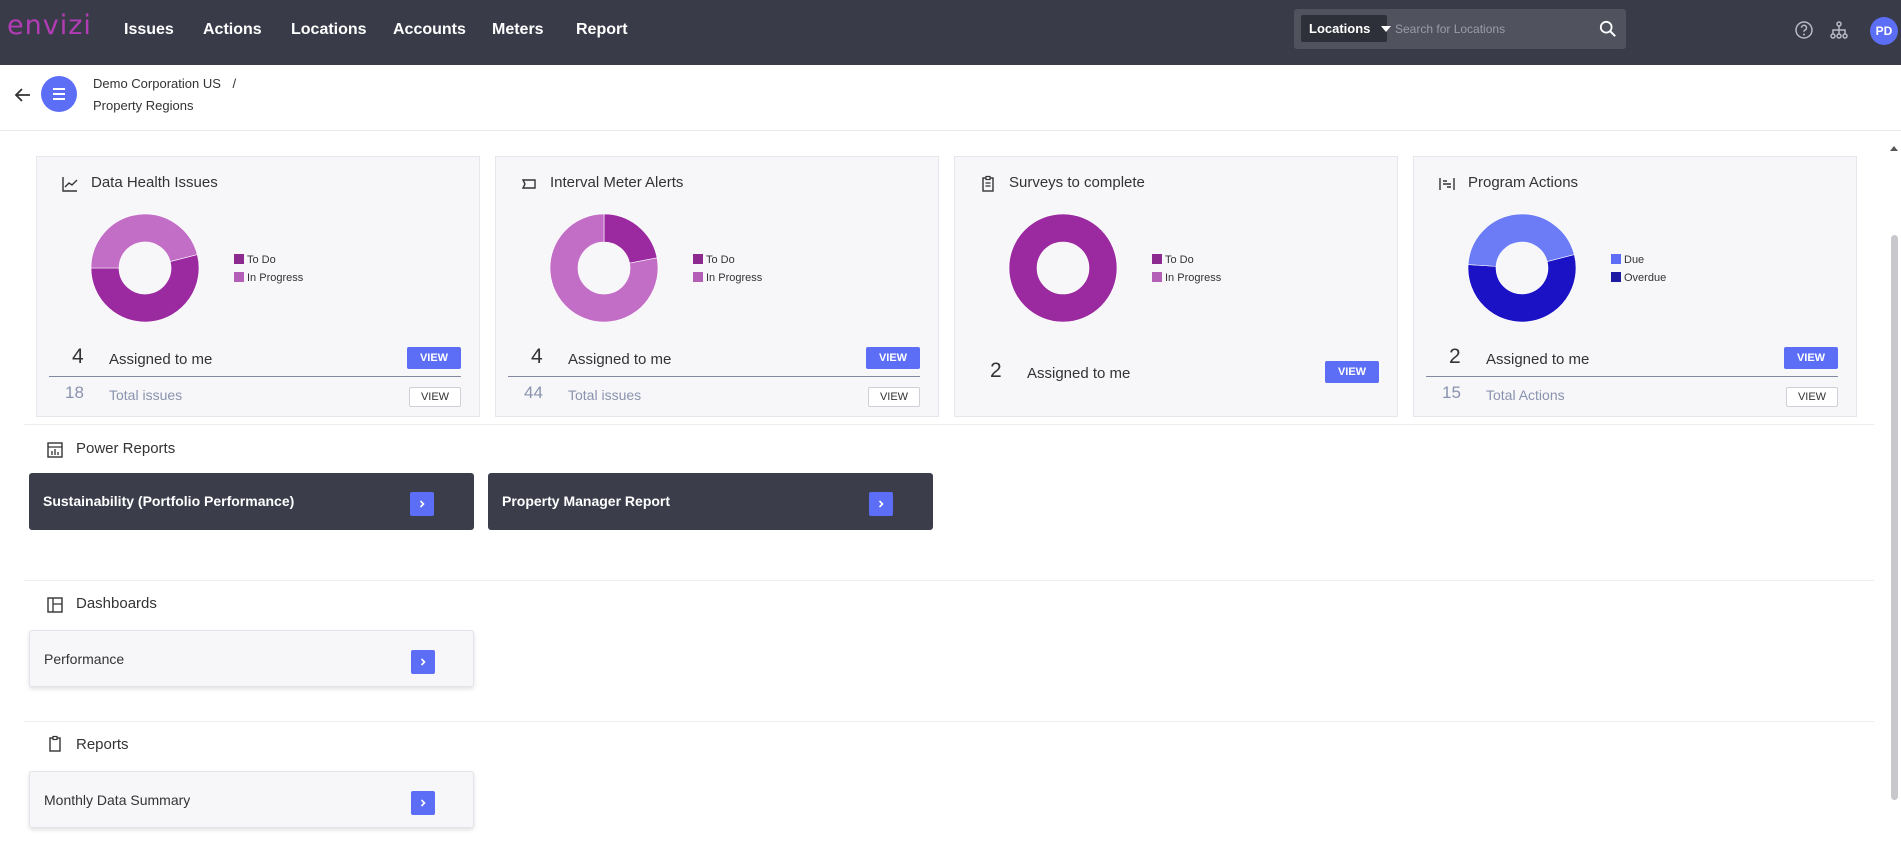  What do you see at coordinates (602, 30) in the screenshot?
I see `nav-report: Report` at bounding box center [602, 30].